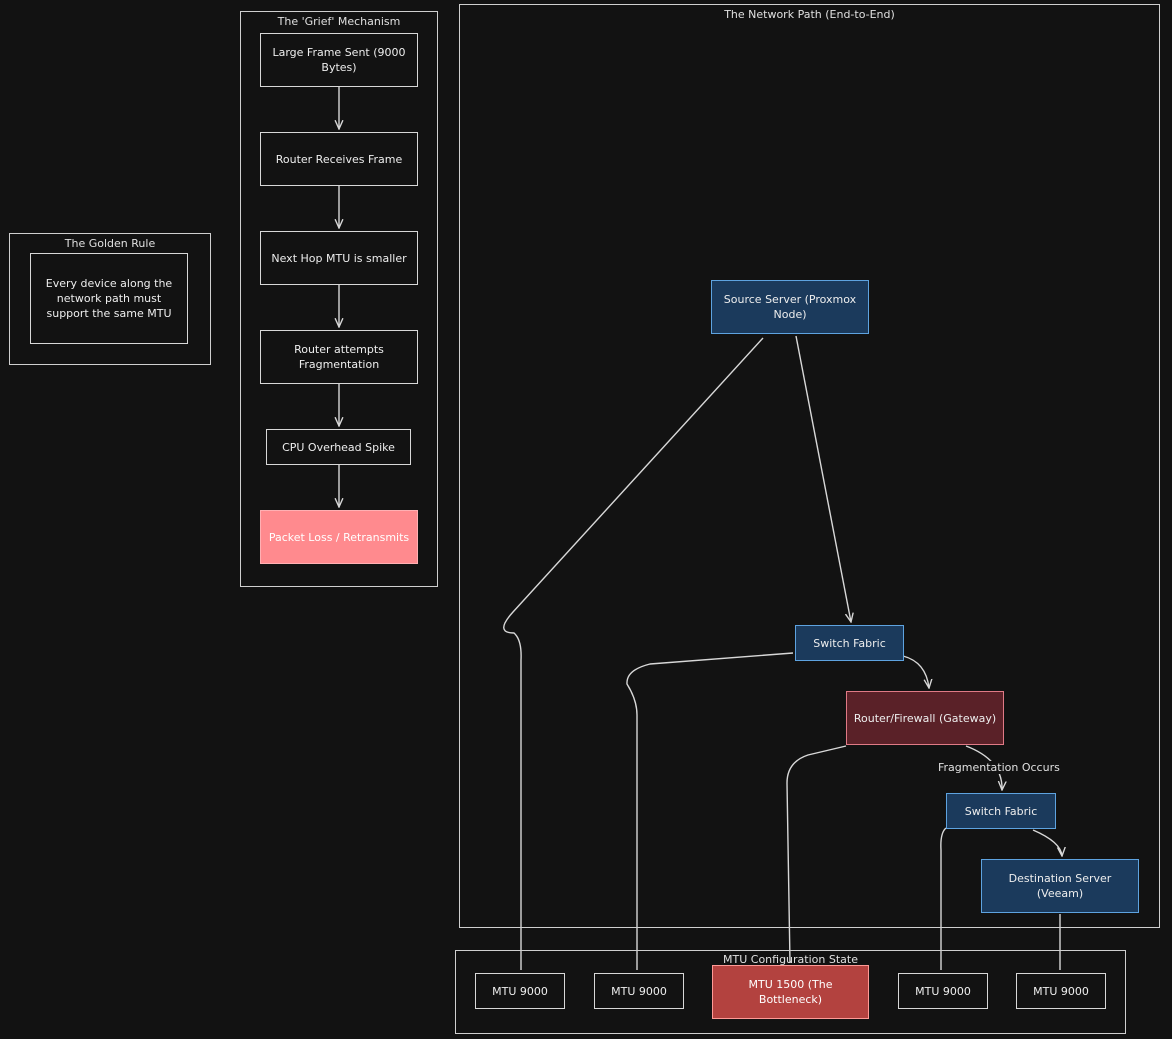  I want to click on node-mtu-2: MTU 9000, so click(639, 991).